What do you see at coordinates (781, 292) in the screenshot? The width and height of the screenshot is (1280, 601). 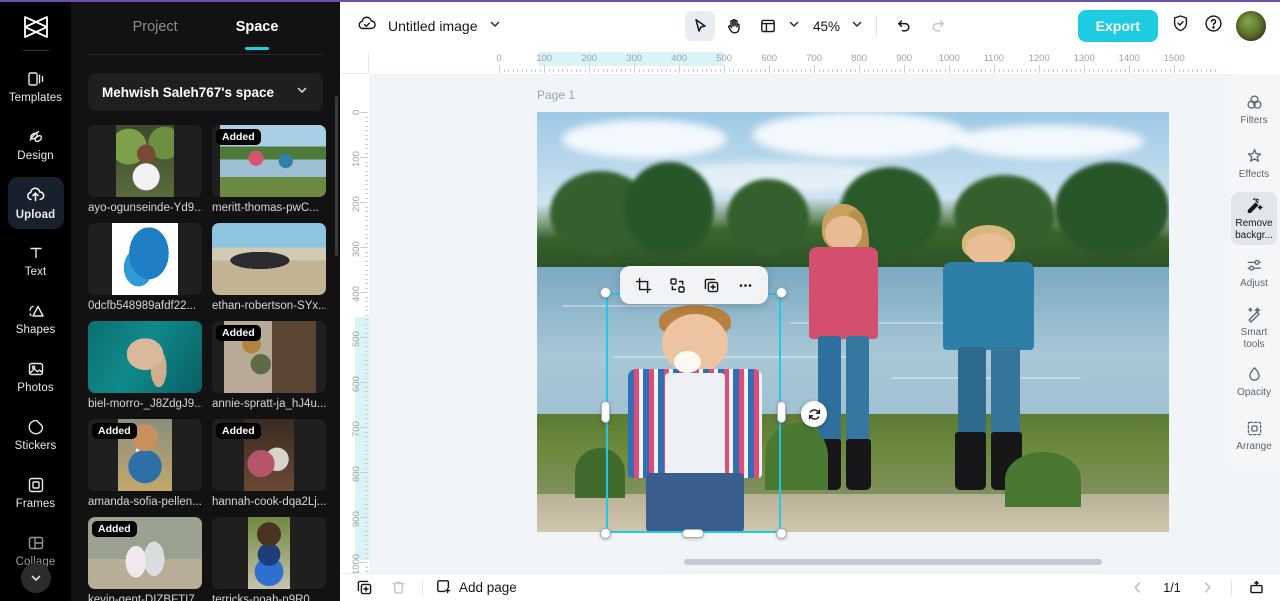 I see `resize-handle-tr` at bounding box center [781, 292].